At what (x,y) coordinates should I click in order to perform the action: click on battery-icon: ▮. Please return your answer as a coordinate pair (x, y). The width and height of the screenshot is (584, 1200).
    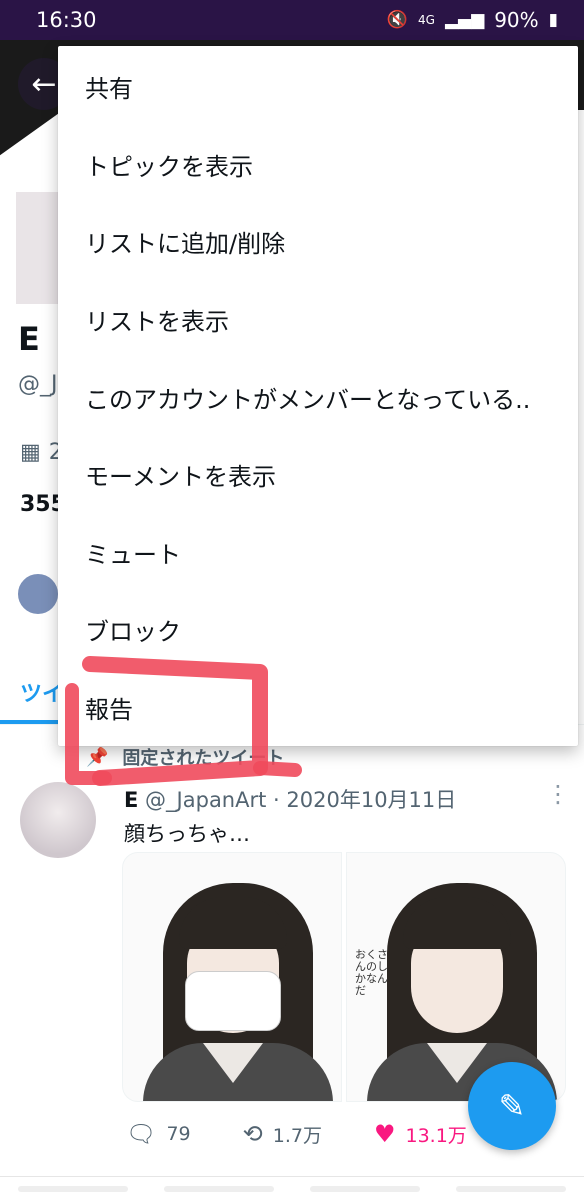
    Looking at the image, I should click on (553, 20).